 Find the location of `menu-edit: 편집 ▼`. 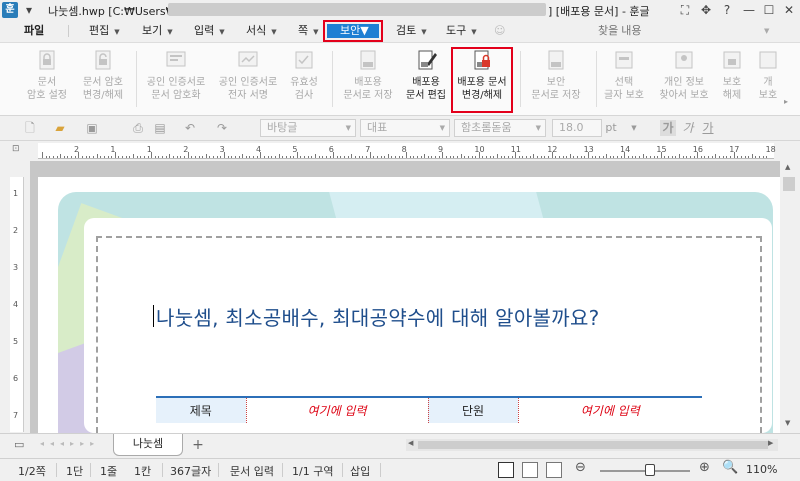

menu-edit: 편집 ▼ is located at coordinates (104, 31).